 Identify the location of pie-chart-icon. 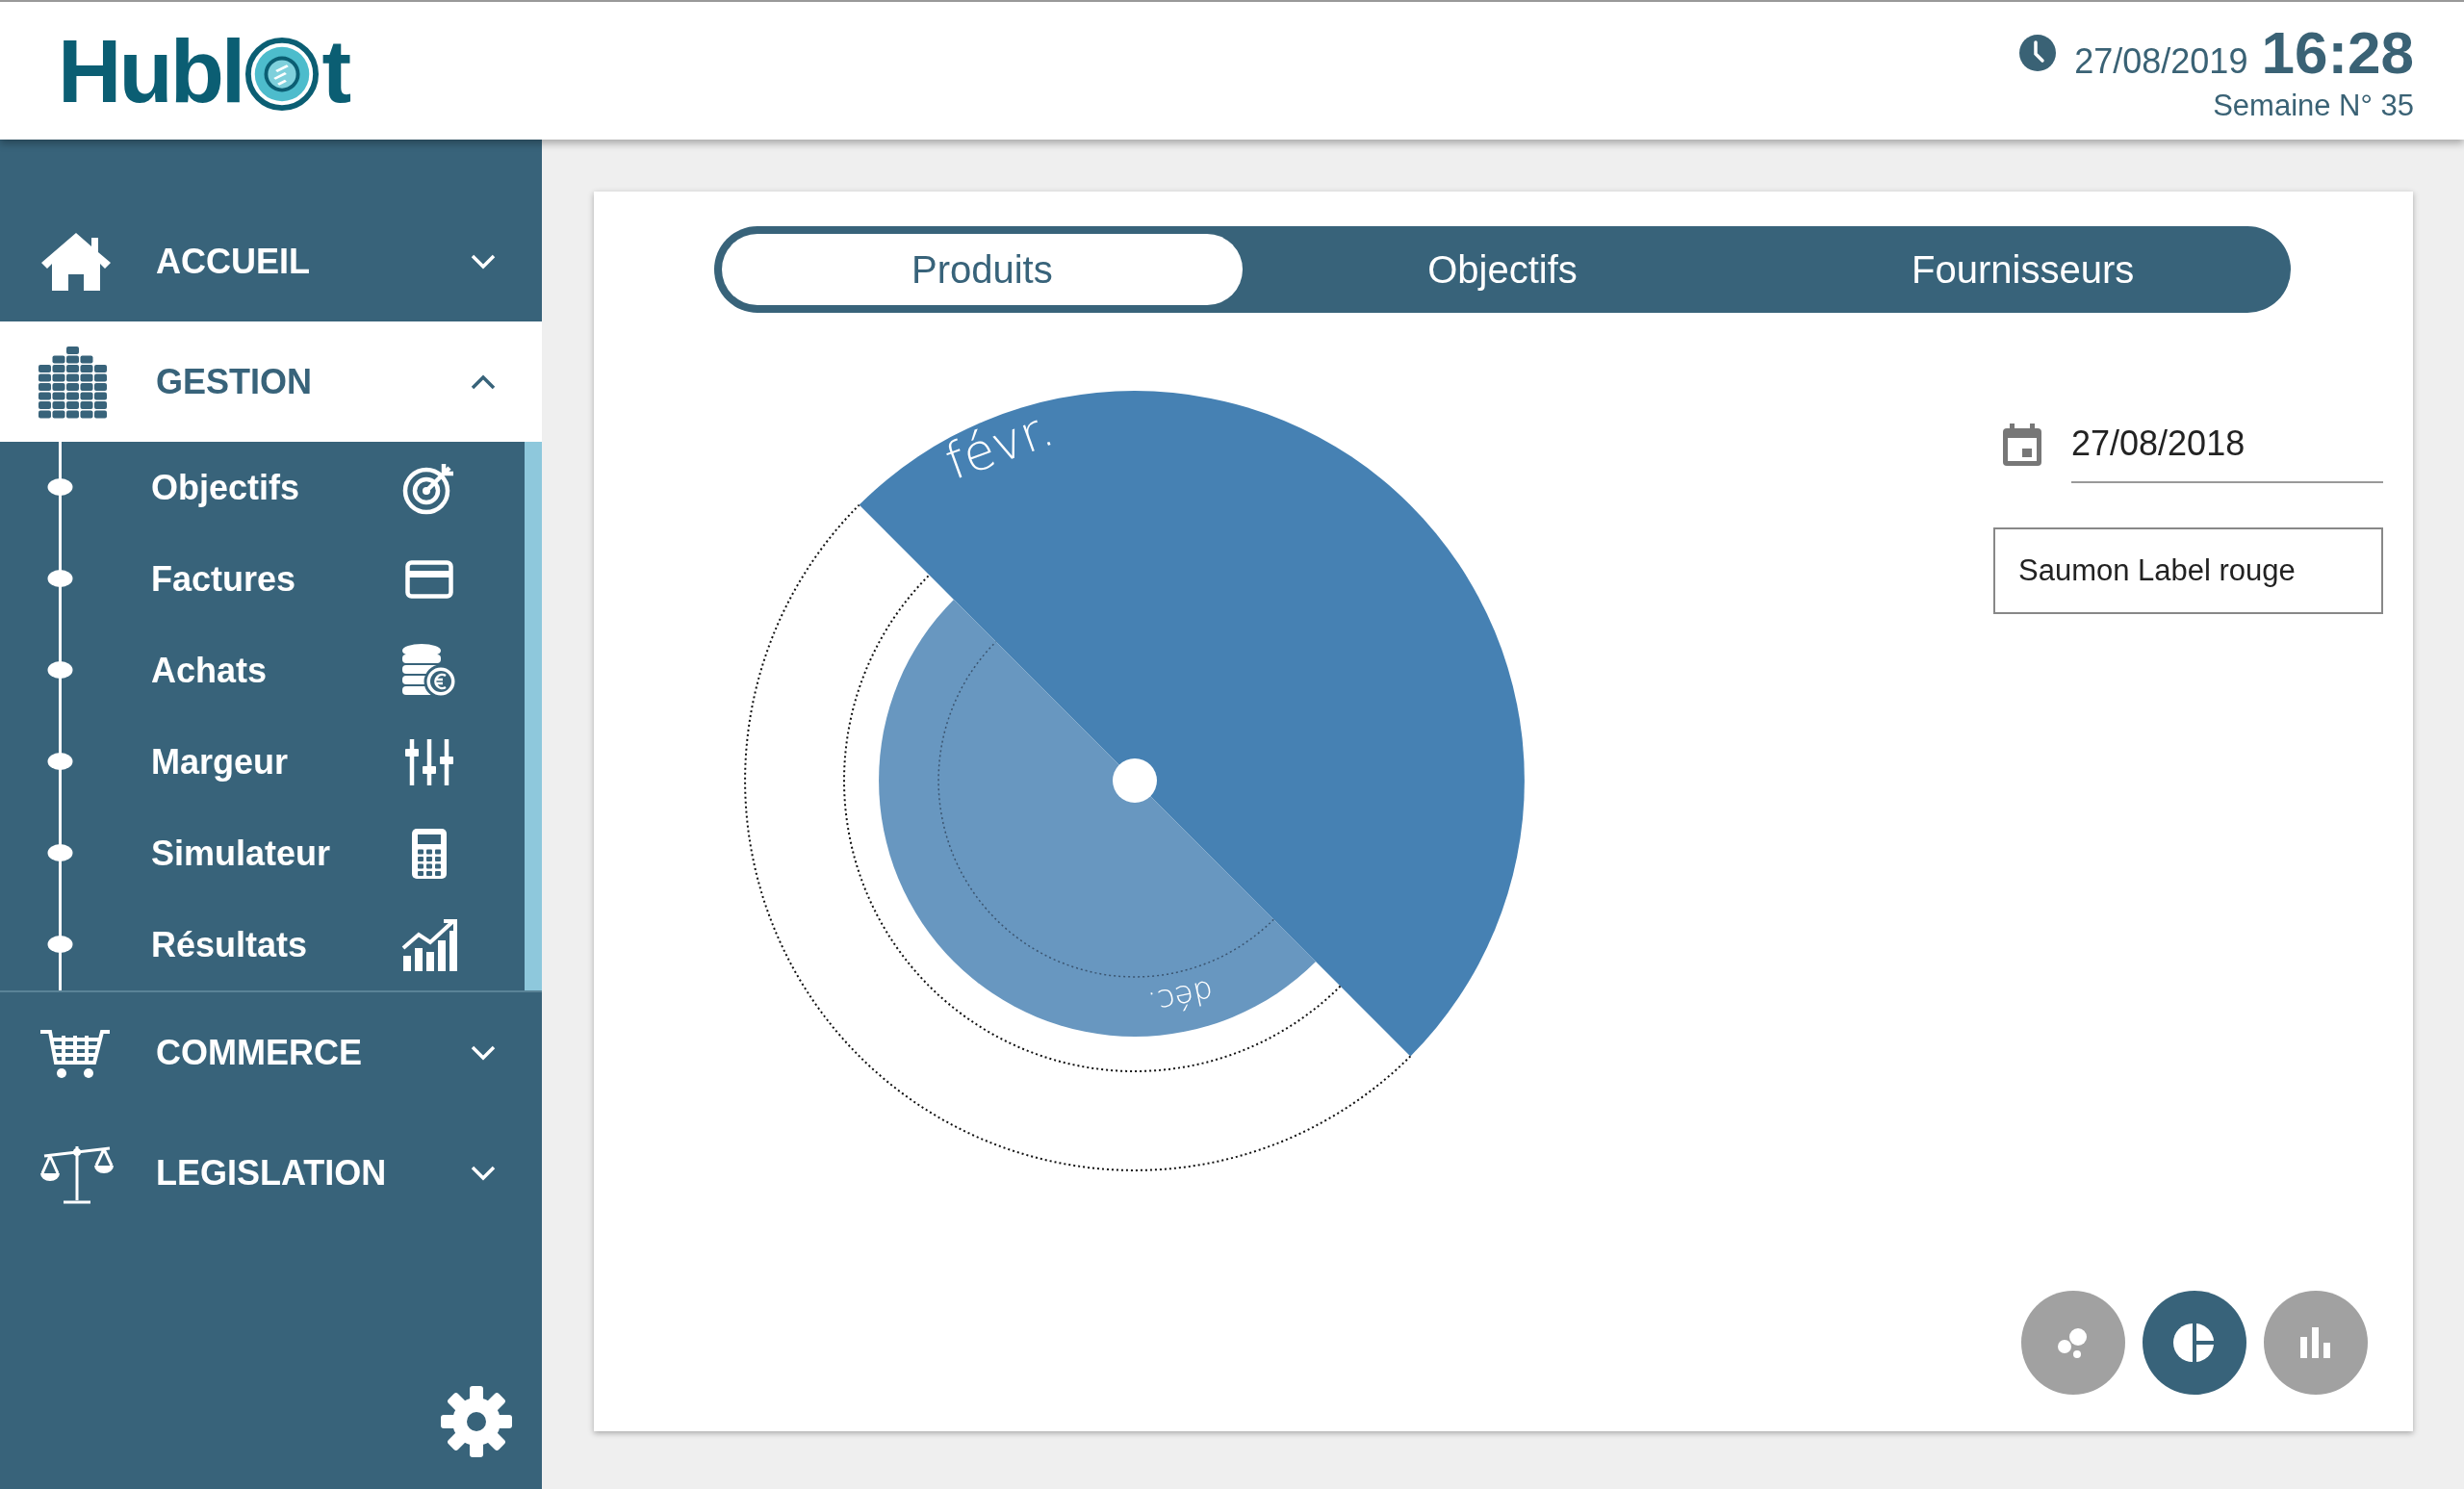
(2194, 1343).